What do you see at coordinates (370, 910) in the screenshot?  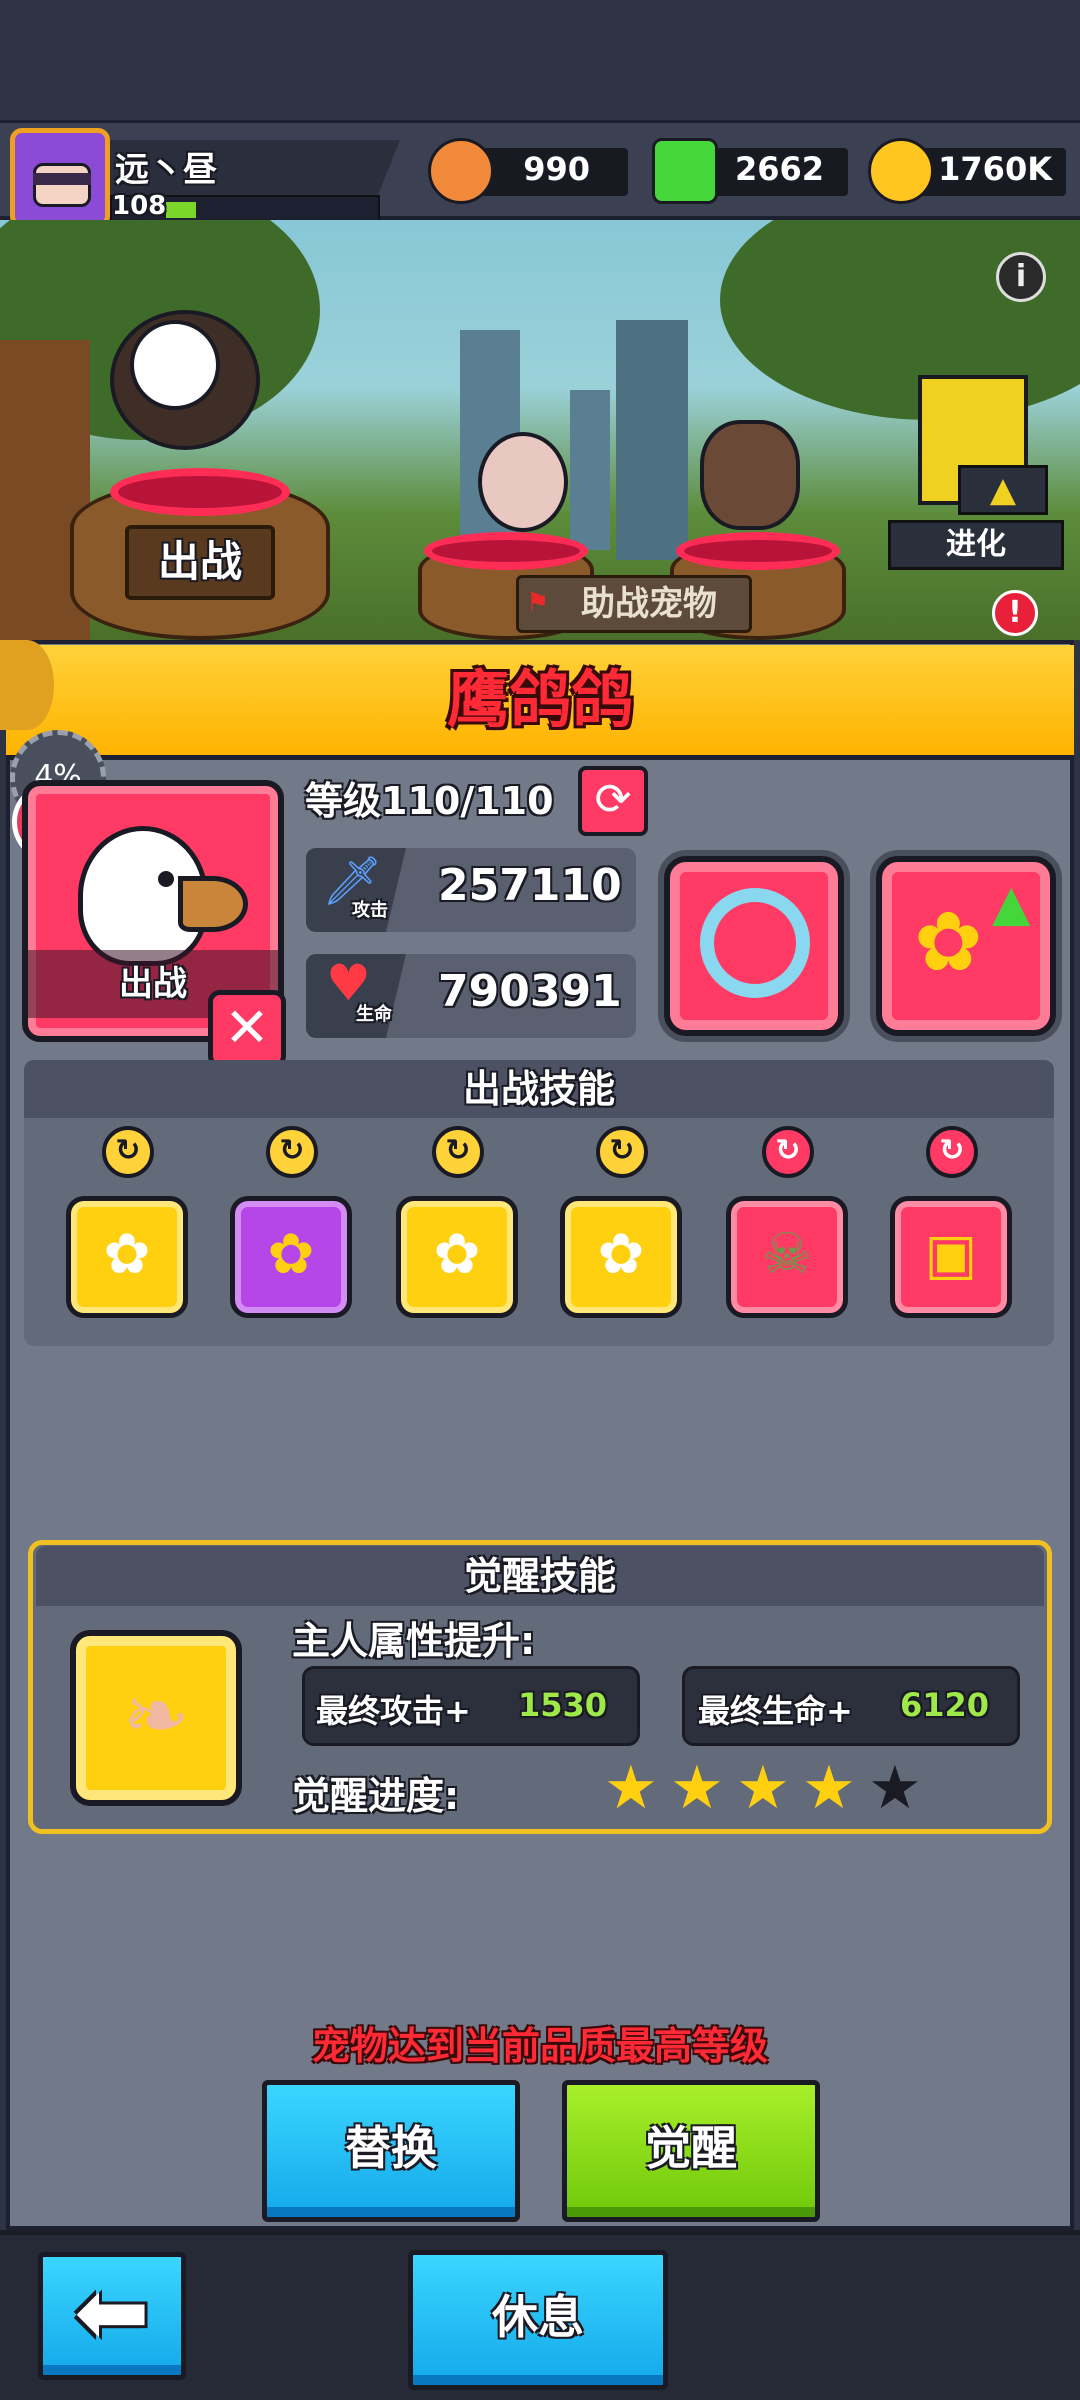 I see `attack-tag: 攻击` at bounding box center [370, 910].